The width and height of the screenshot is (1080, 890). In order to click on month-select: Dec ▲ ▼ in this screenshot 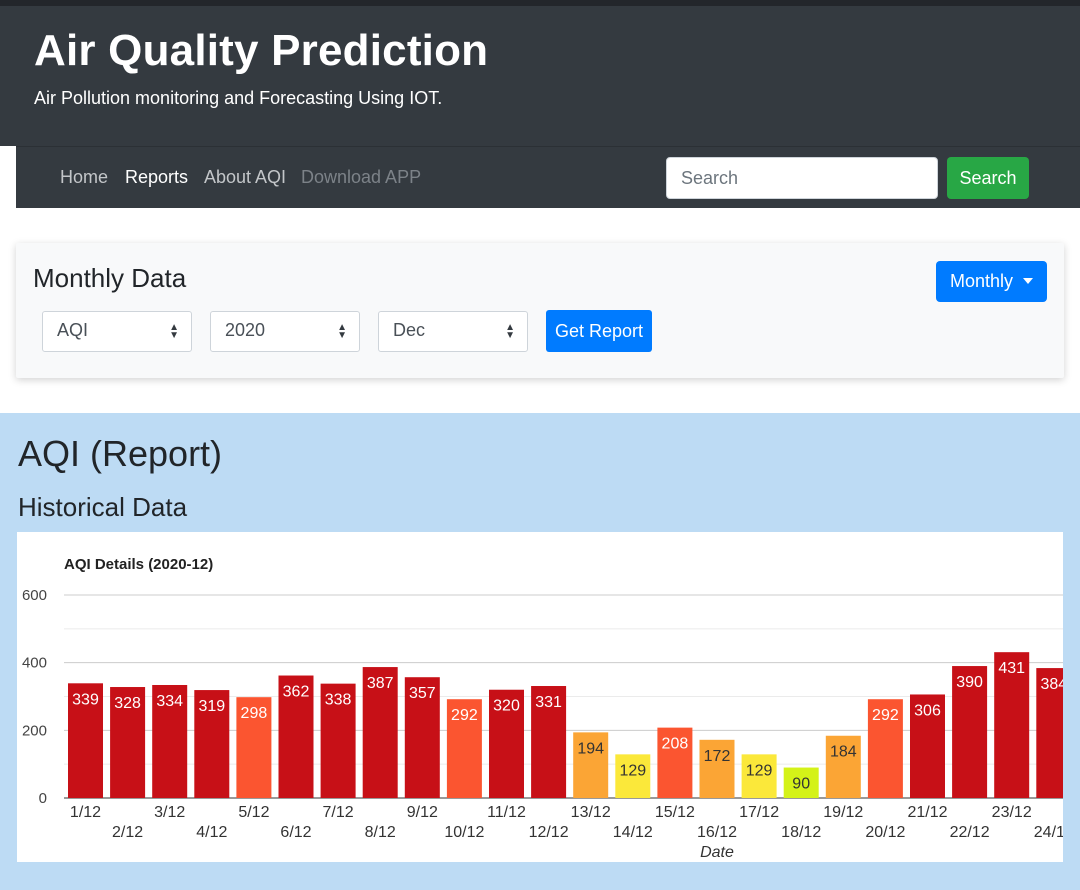, I will do `click(453, 331)`.